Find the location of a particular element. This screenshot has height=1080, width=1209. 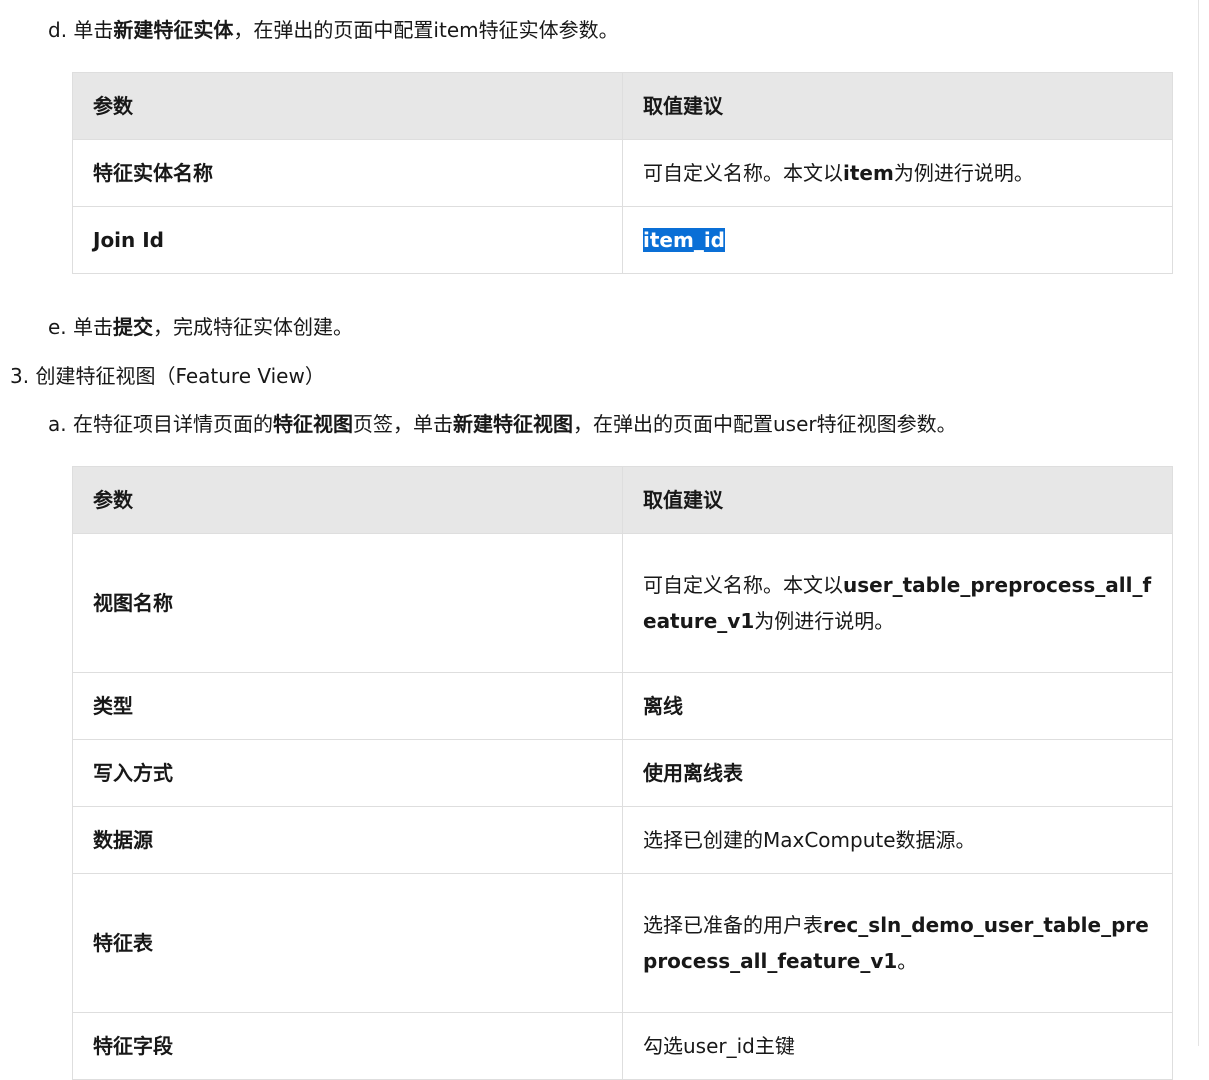

value-suffix: 。 is located at coordinates (907, 961).